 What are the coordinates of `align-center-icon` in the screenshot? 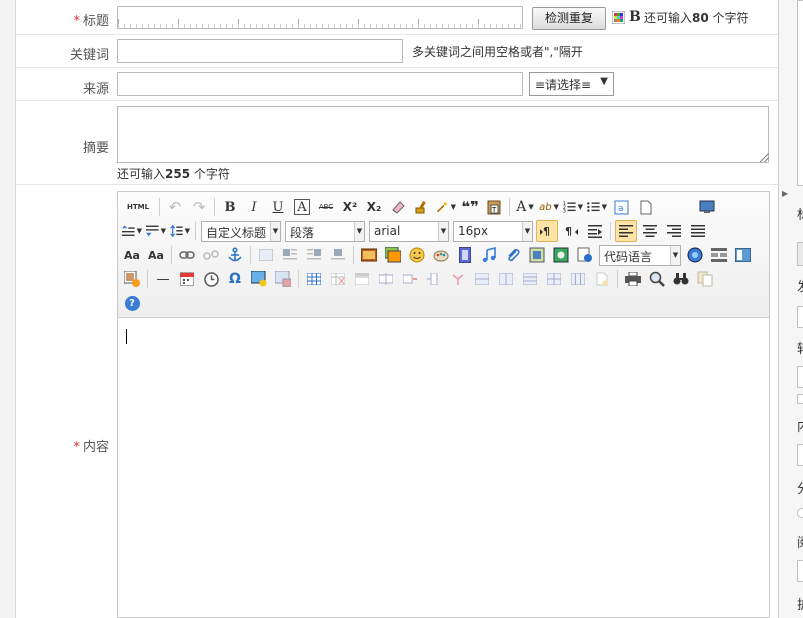 It's located at (650, 231).